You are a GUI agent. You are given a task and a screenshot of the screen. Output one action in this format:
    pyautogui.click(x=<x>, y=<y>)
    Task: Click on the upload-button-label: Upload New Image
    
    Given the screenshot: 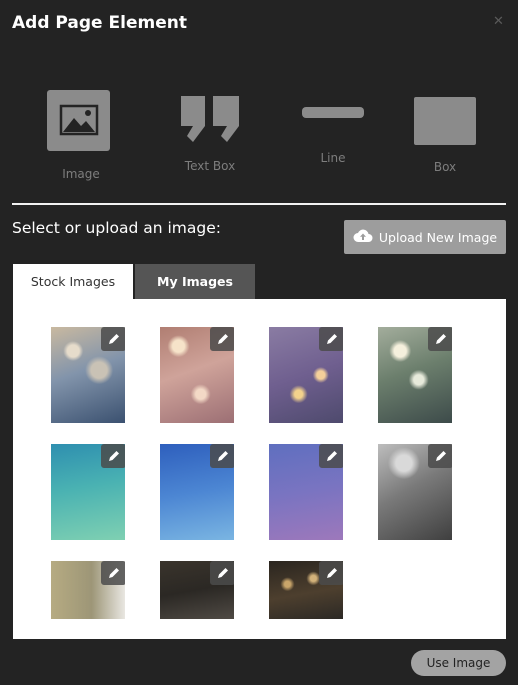 What is the action you would take?
    pyautogui.click(x=438, y=237)
    